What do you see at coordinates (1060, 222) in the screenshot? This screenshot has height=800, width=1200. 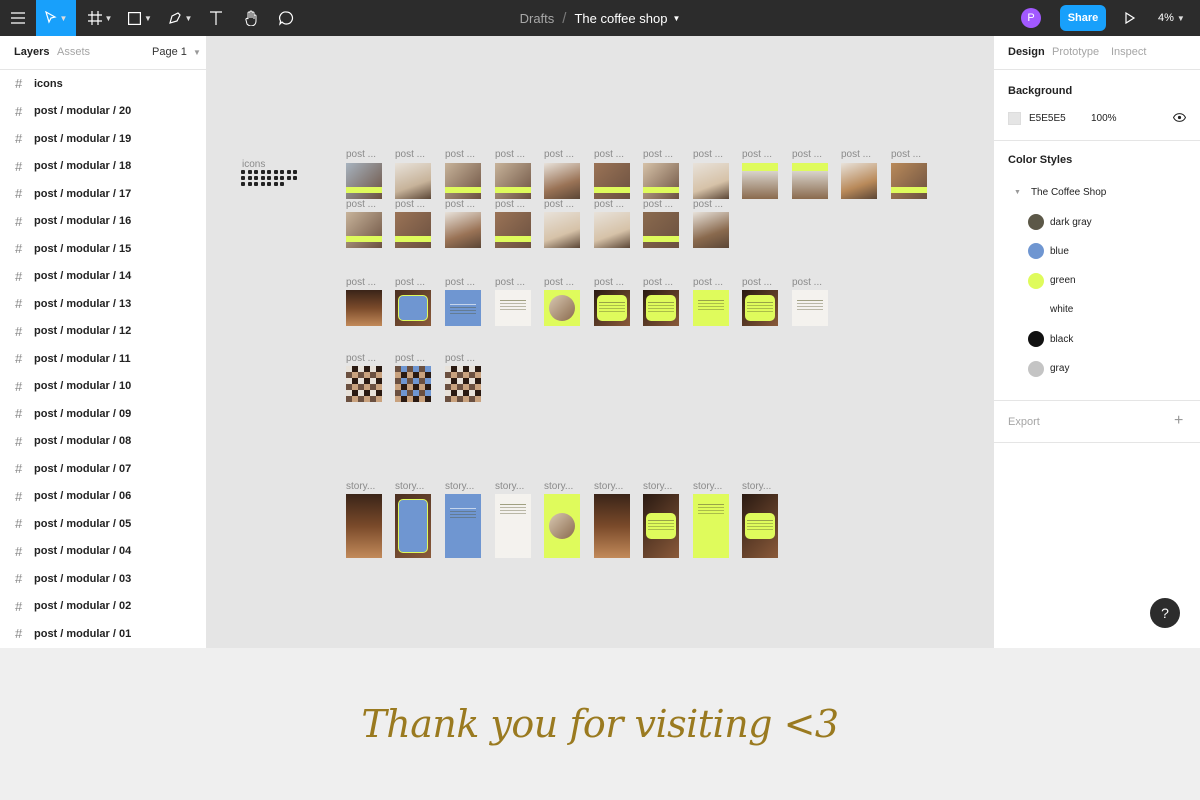 I see `color-style-item: dark gray` at bounding box center [1060, 222].